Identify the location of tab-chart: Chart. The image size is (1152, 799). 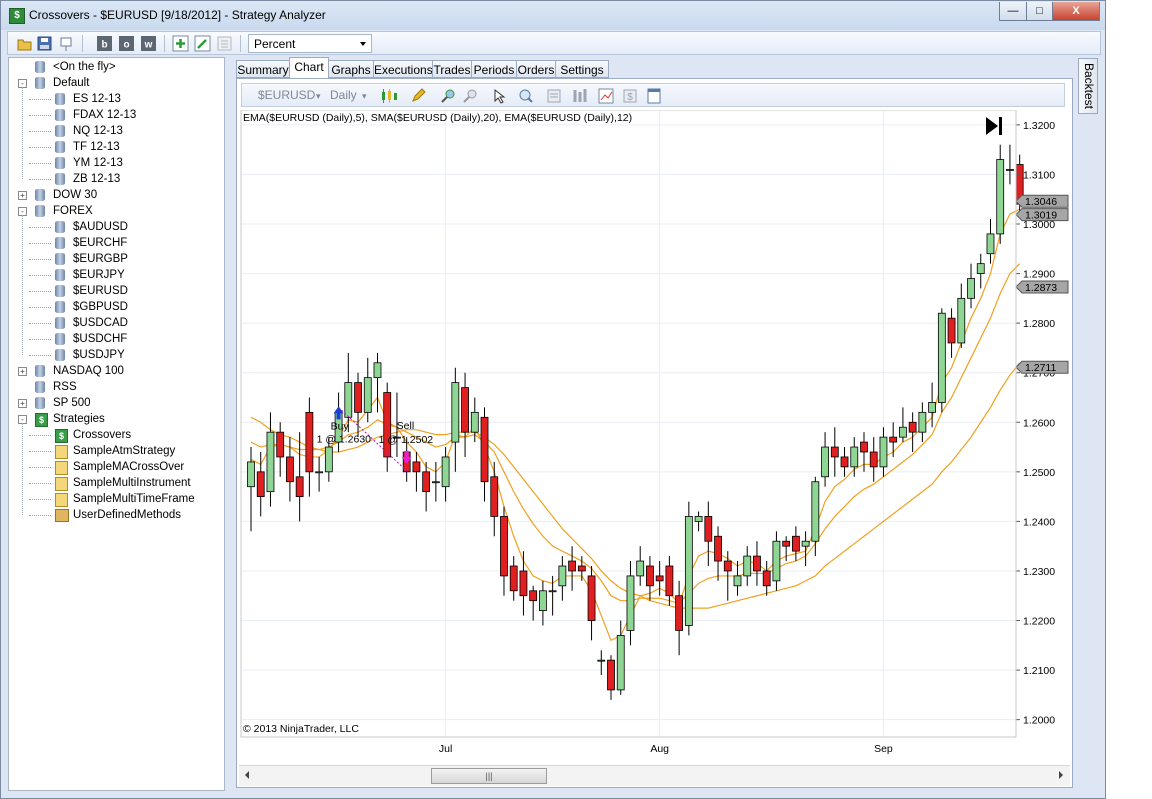
(309, 68).